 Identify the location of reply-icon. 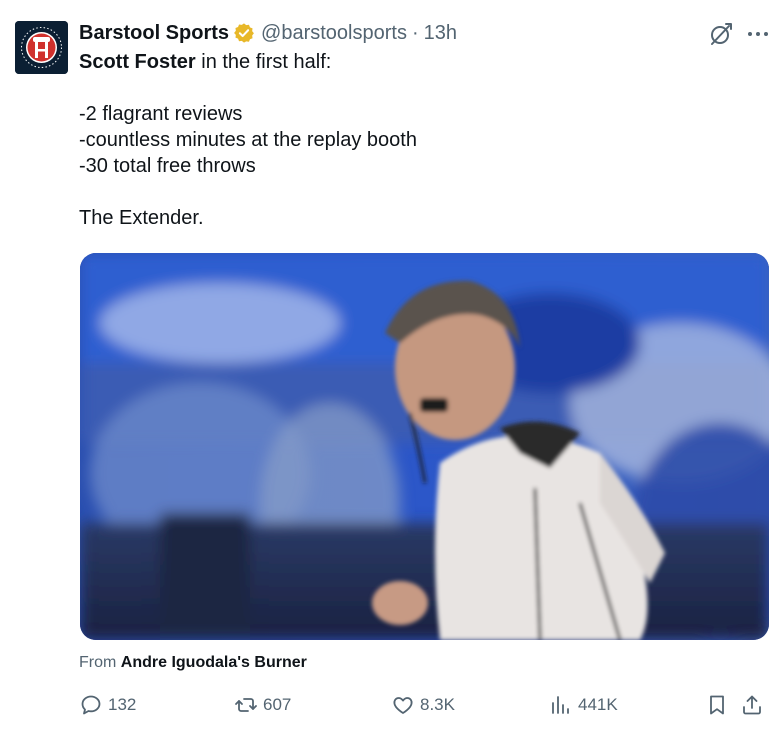
(91, 705).